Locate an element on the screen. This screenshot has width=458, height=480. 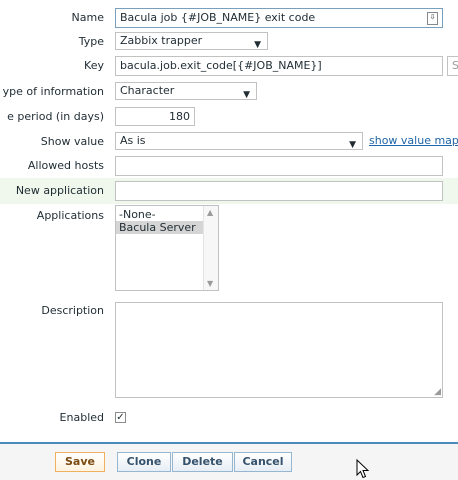
new-application-label: New application is located at coordinates (59, 190).